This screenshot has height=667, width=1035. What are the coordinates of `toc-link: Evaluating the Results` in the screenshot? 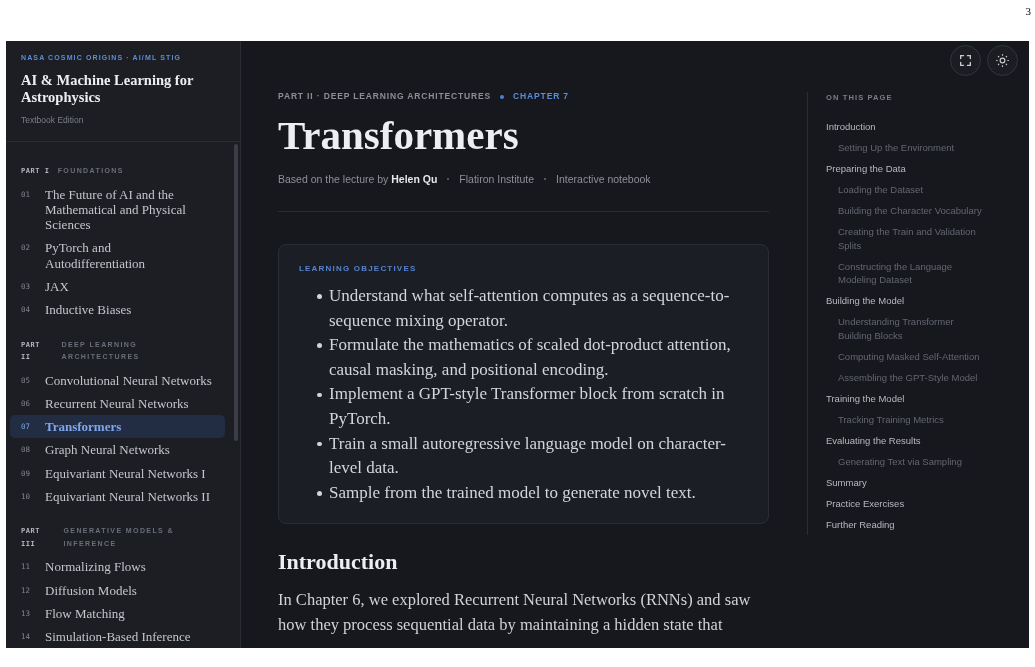 It's located at (873, 440).